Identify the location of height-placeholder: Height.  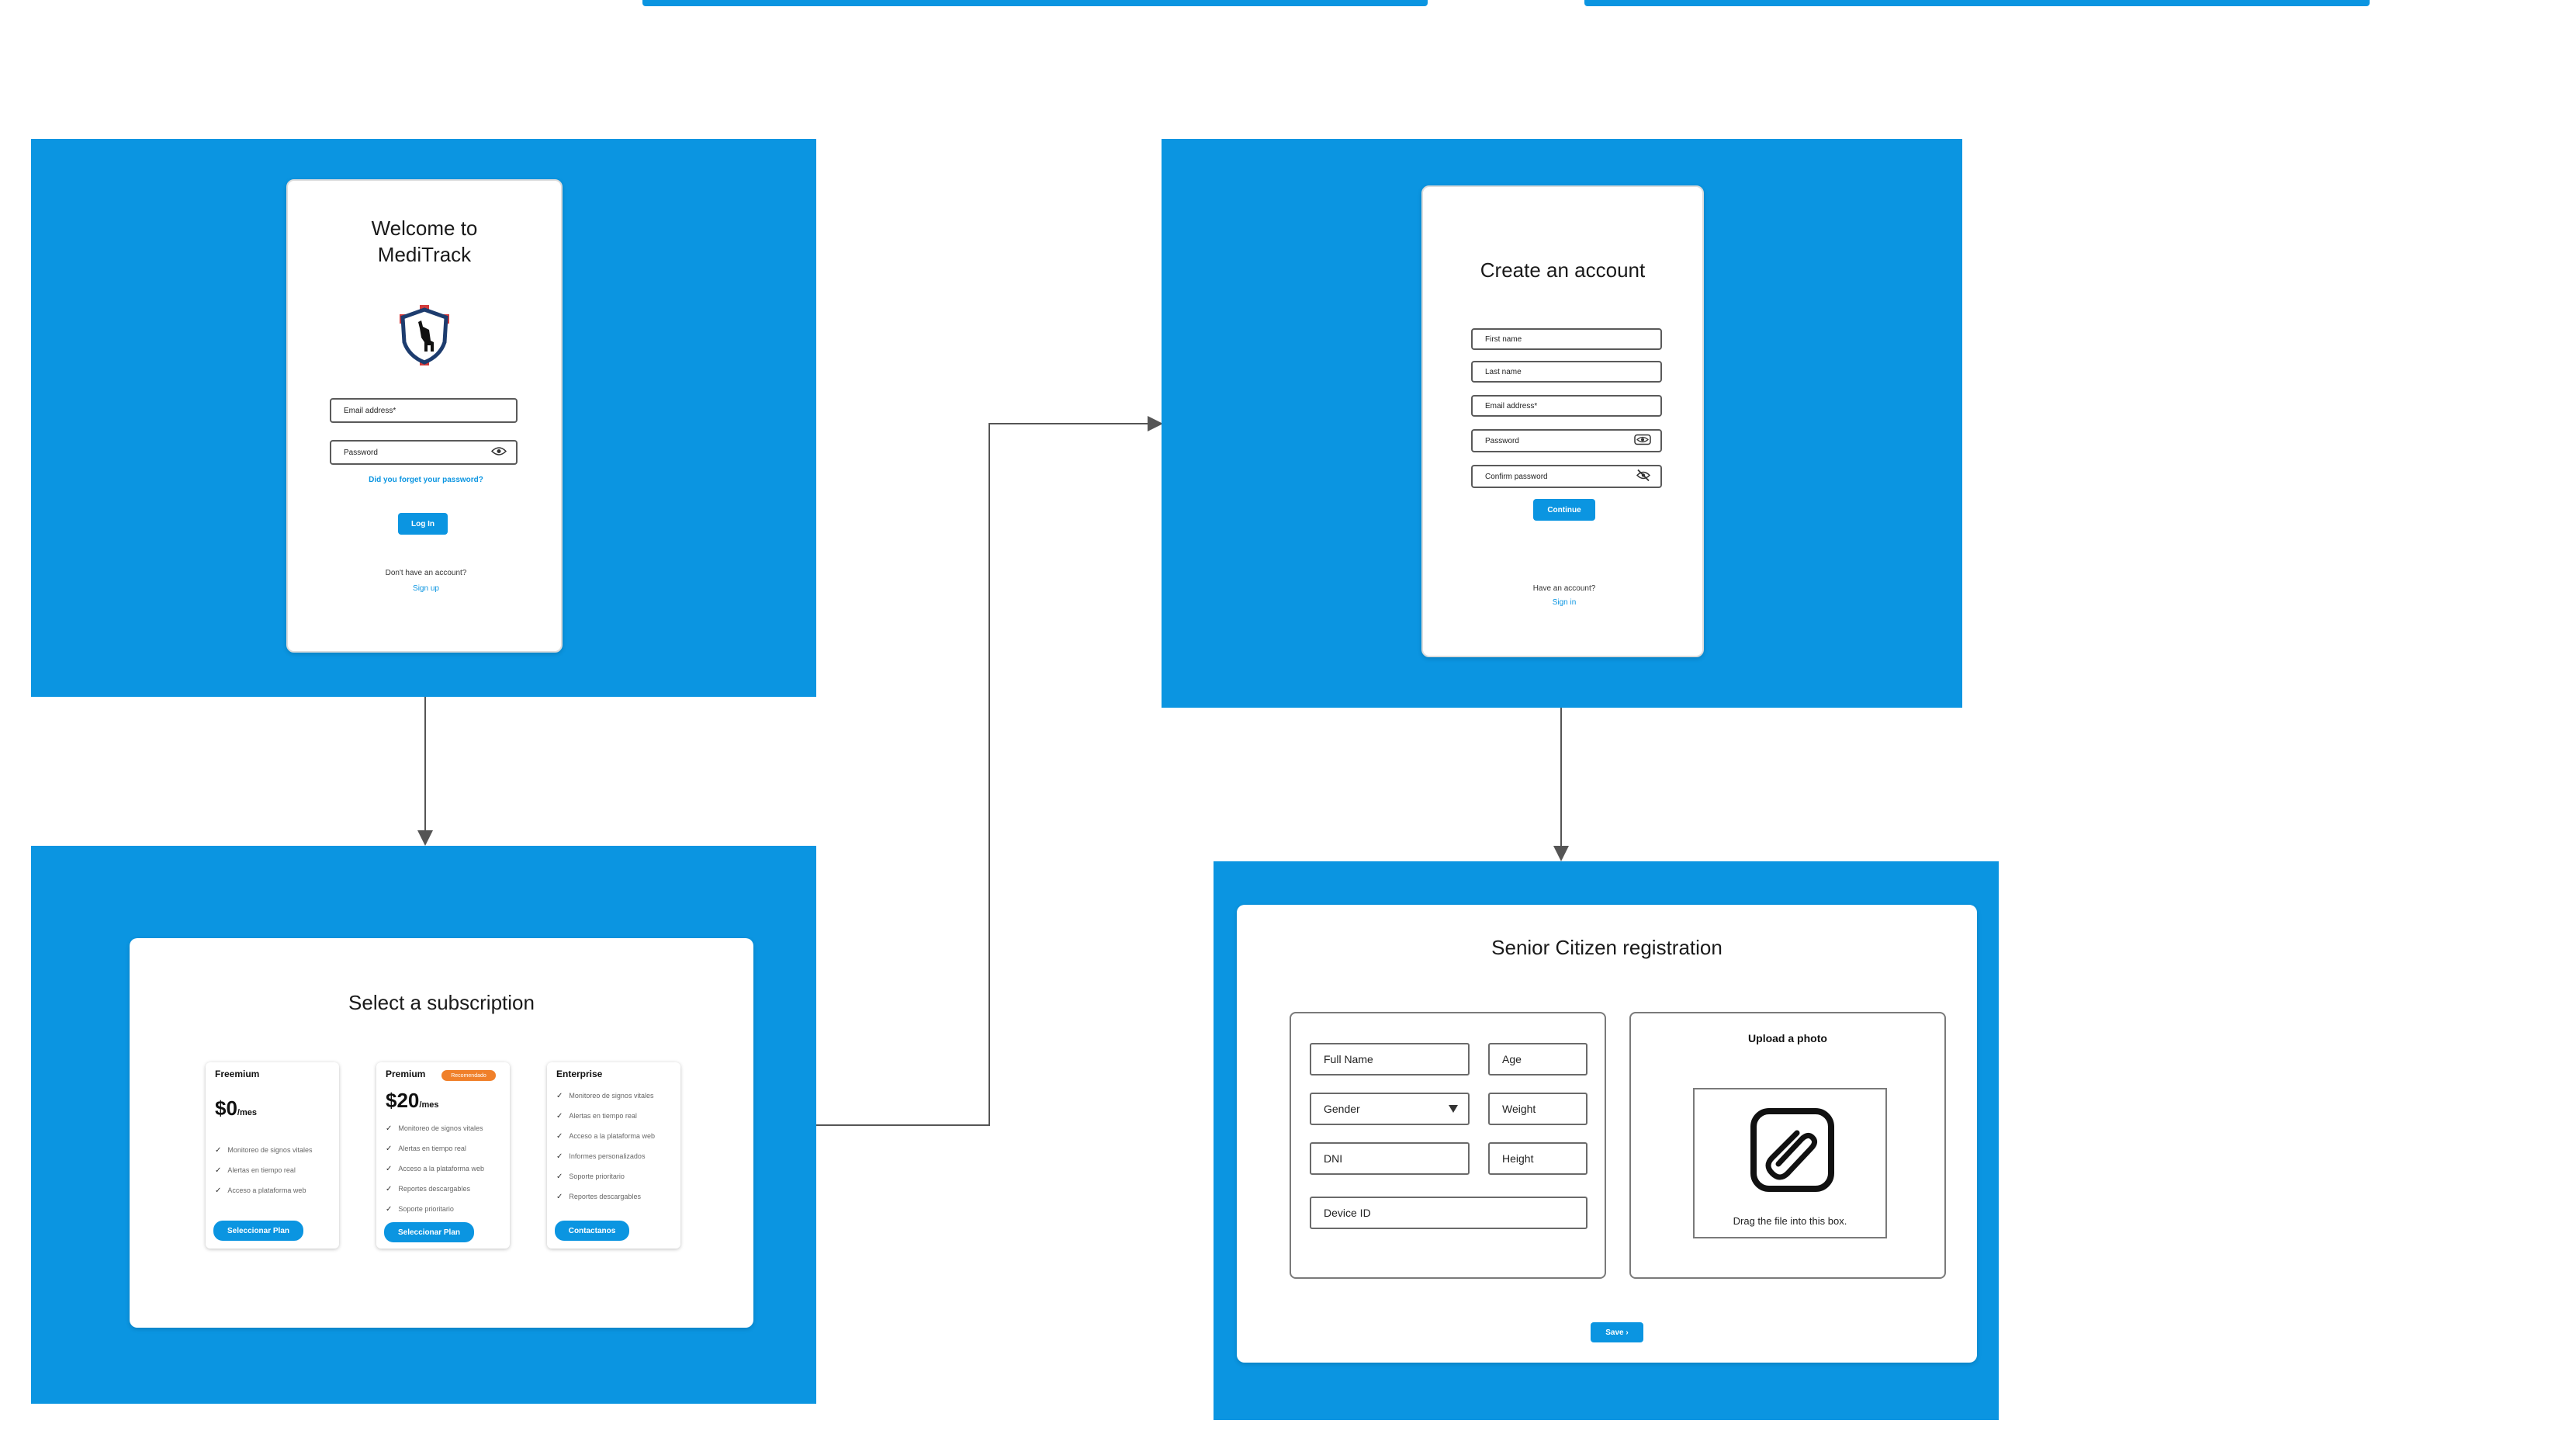
(1518, 1158).